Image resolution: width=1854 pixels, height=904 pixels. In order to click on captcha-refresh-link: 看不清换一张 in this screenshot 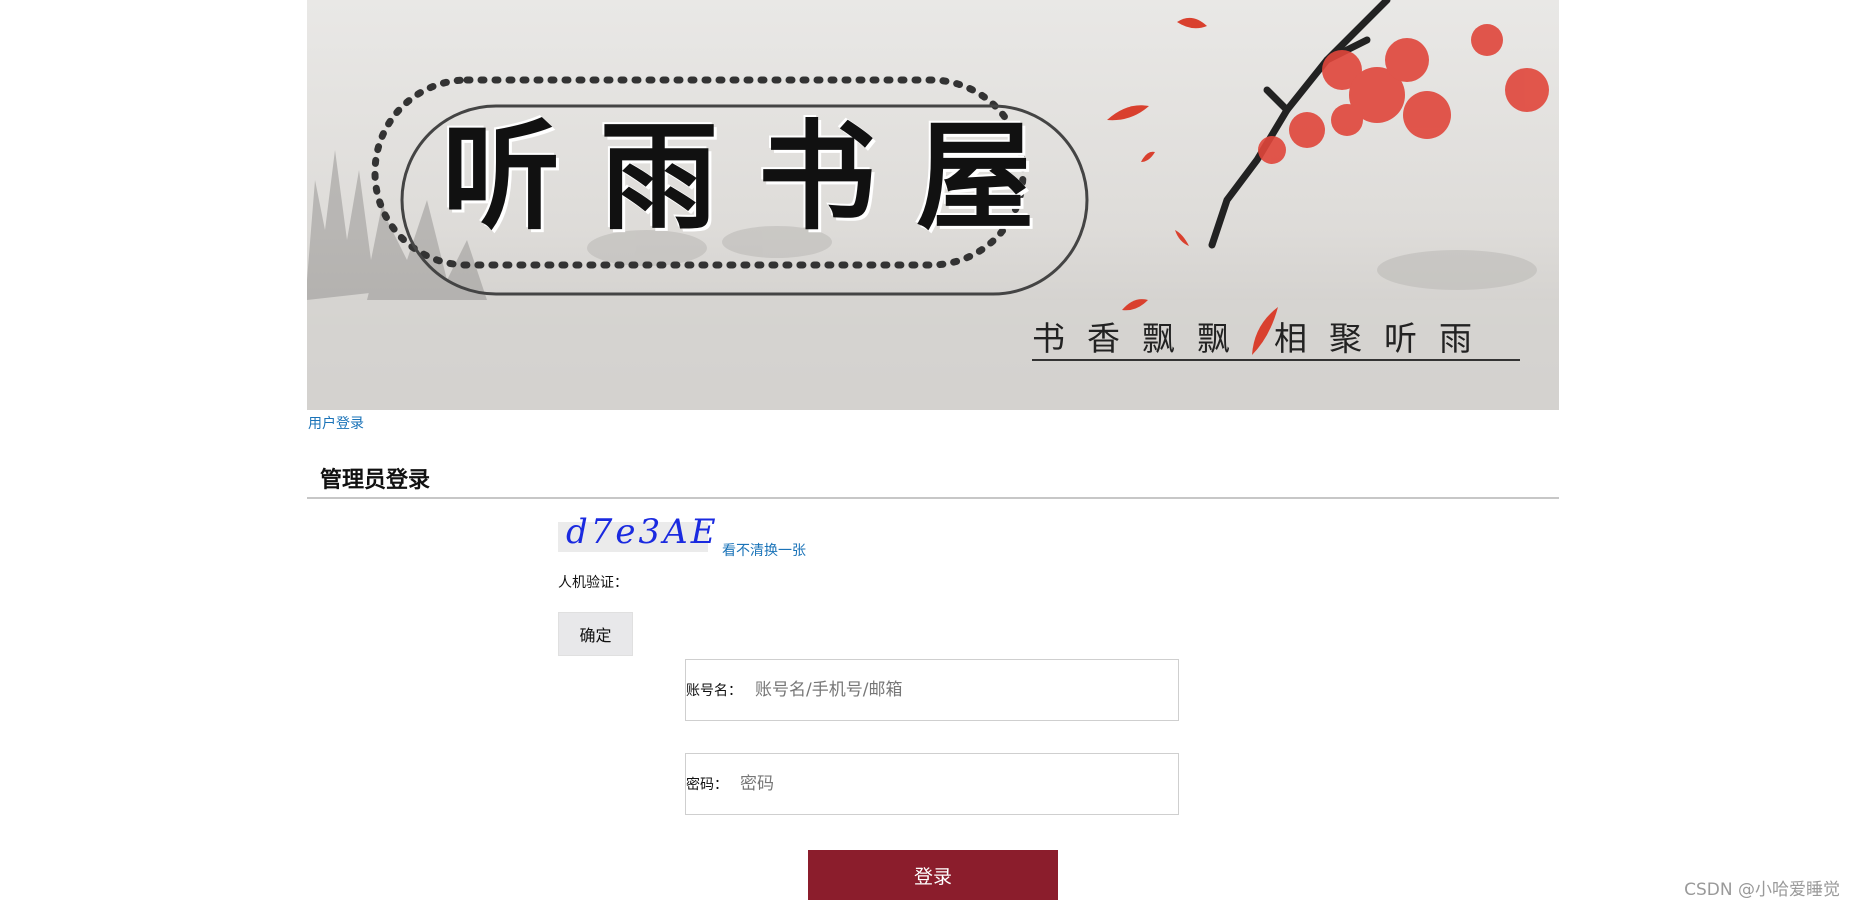, I will do `click(764, 550)`.